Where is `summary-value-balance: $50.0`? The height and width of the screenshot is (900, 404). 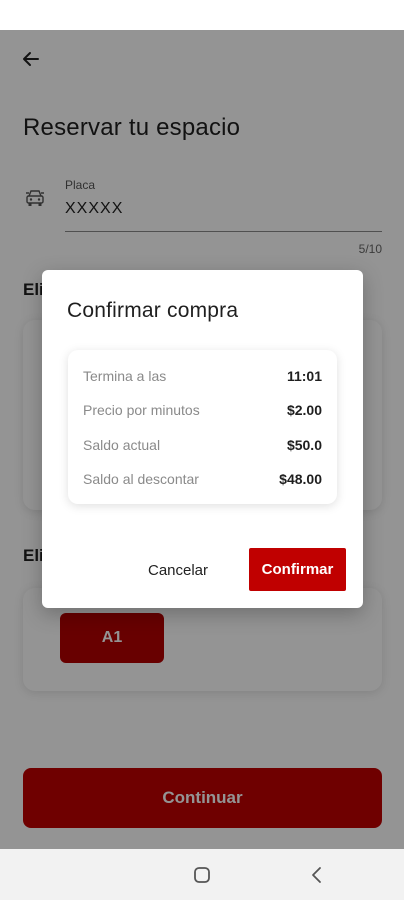 summary-value-balance: $50.0 is located at coordinates (304, 445).